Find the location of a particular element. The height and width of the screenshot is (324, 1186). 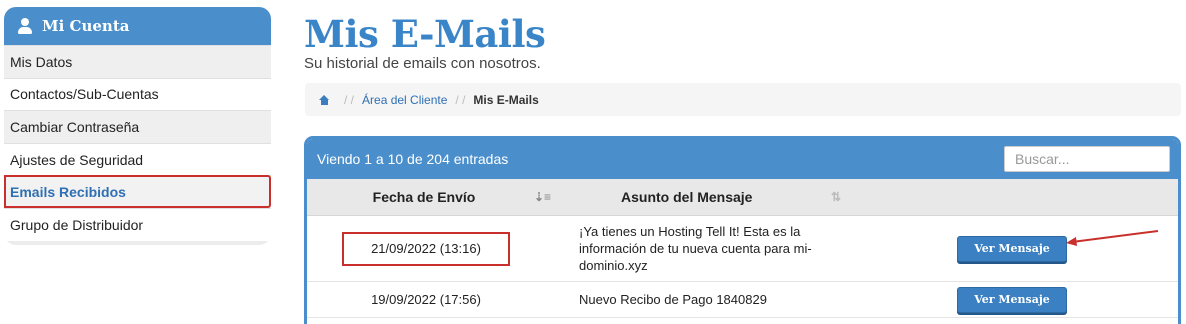

sidebar-title: Mi Cuenta is located at coordinates (86, 26).